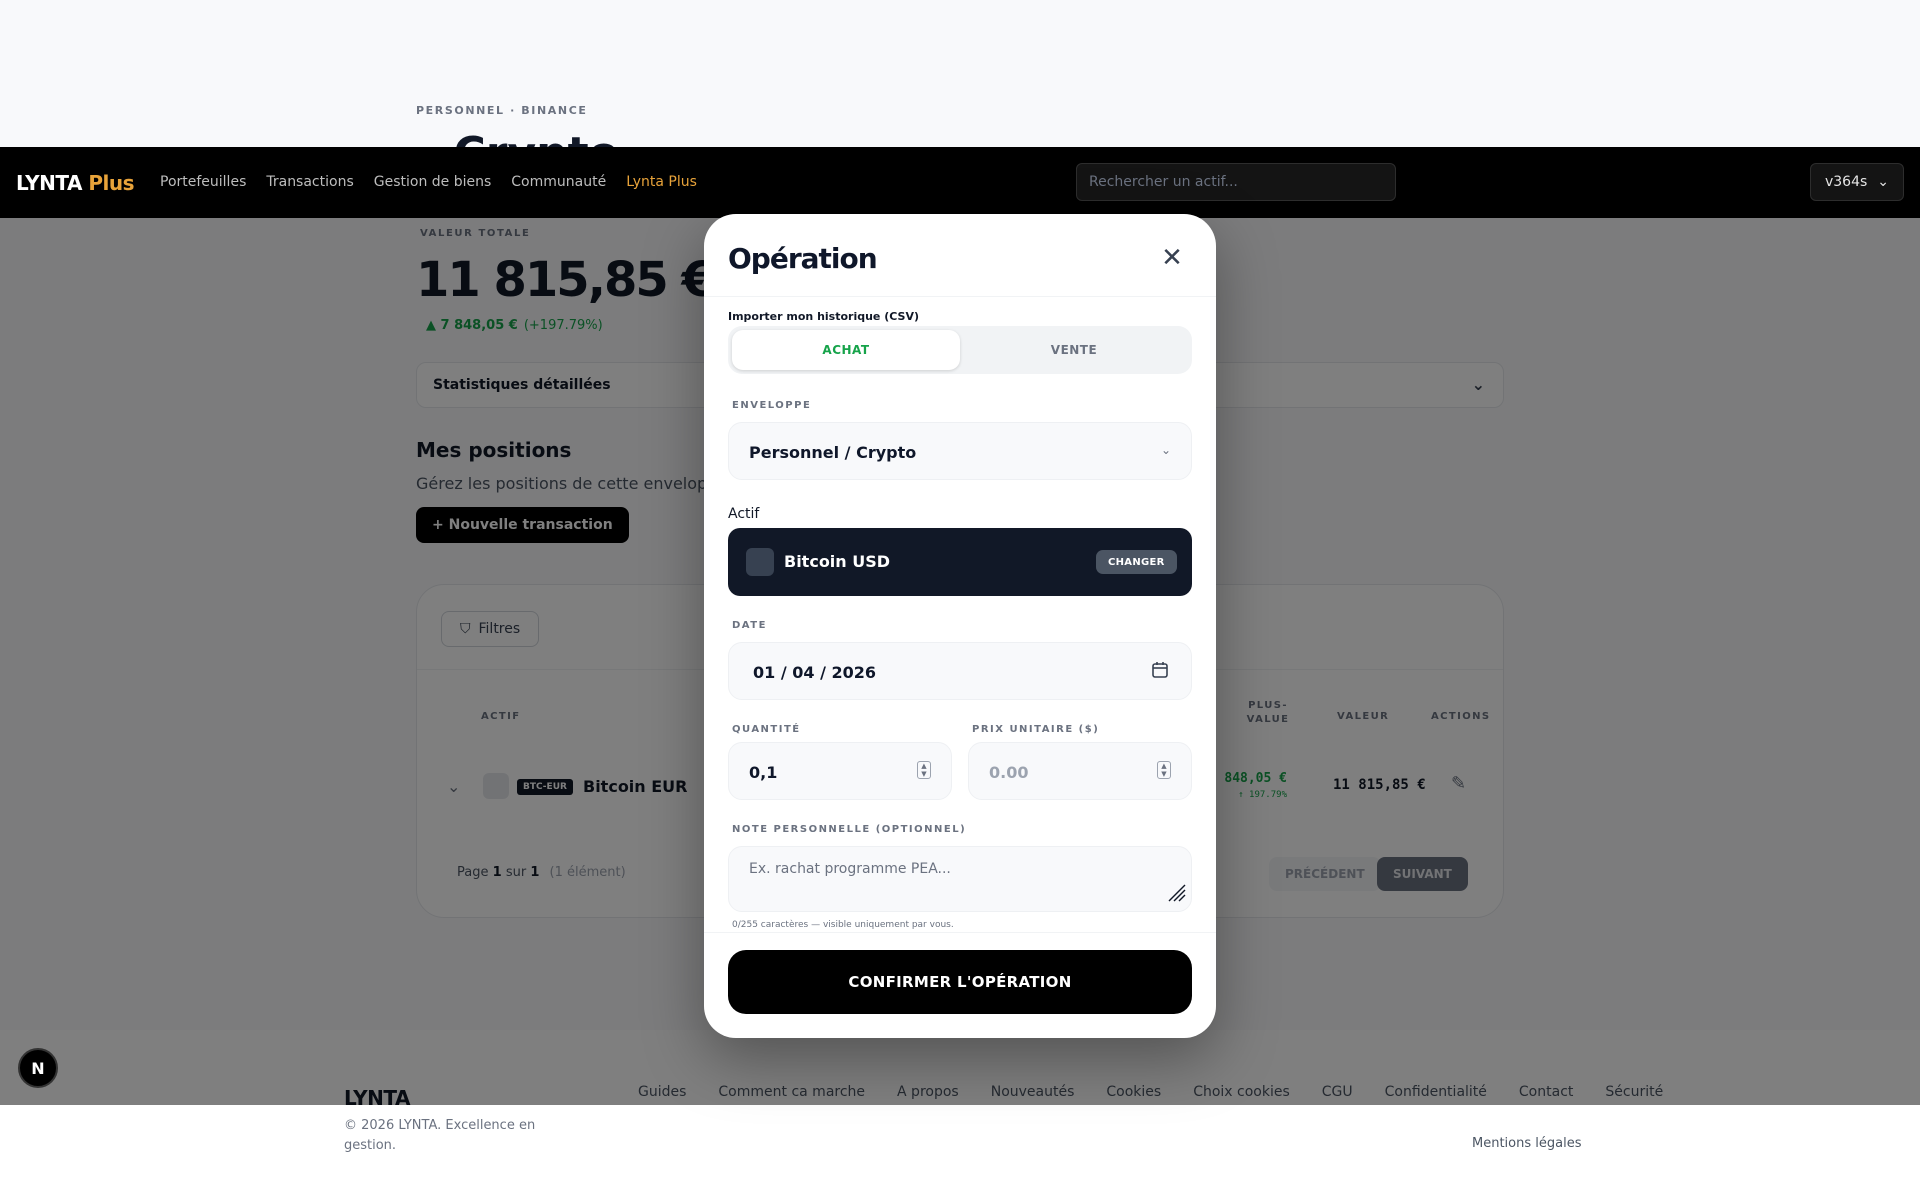  What do you see at coordinates (433, 182) in the screenshot?
I see `nav-gestion-biens: Gestion de biens` at bounding box center [433, 182].